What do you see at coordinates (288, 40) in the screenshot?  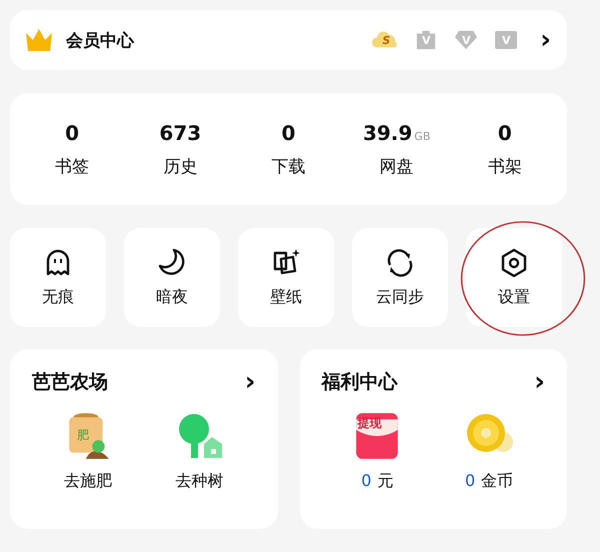 I see `member-card: 会员中心 S V V V ›` at bounding box center [288, 40].